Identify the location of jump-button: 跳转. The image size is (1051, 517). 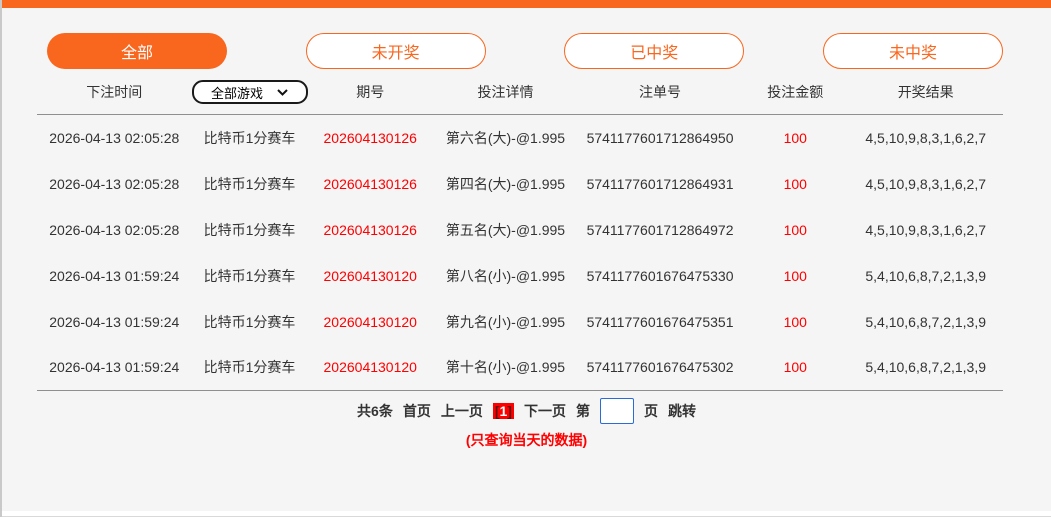
(682, 411).